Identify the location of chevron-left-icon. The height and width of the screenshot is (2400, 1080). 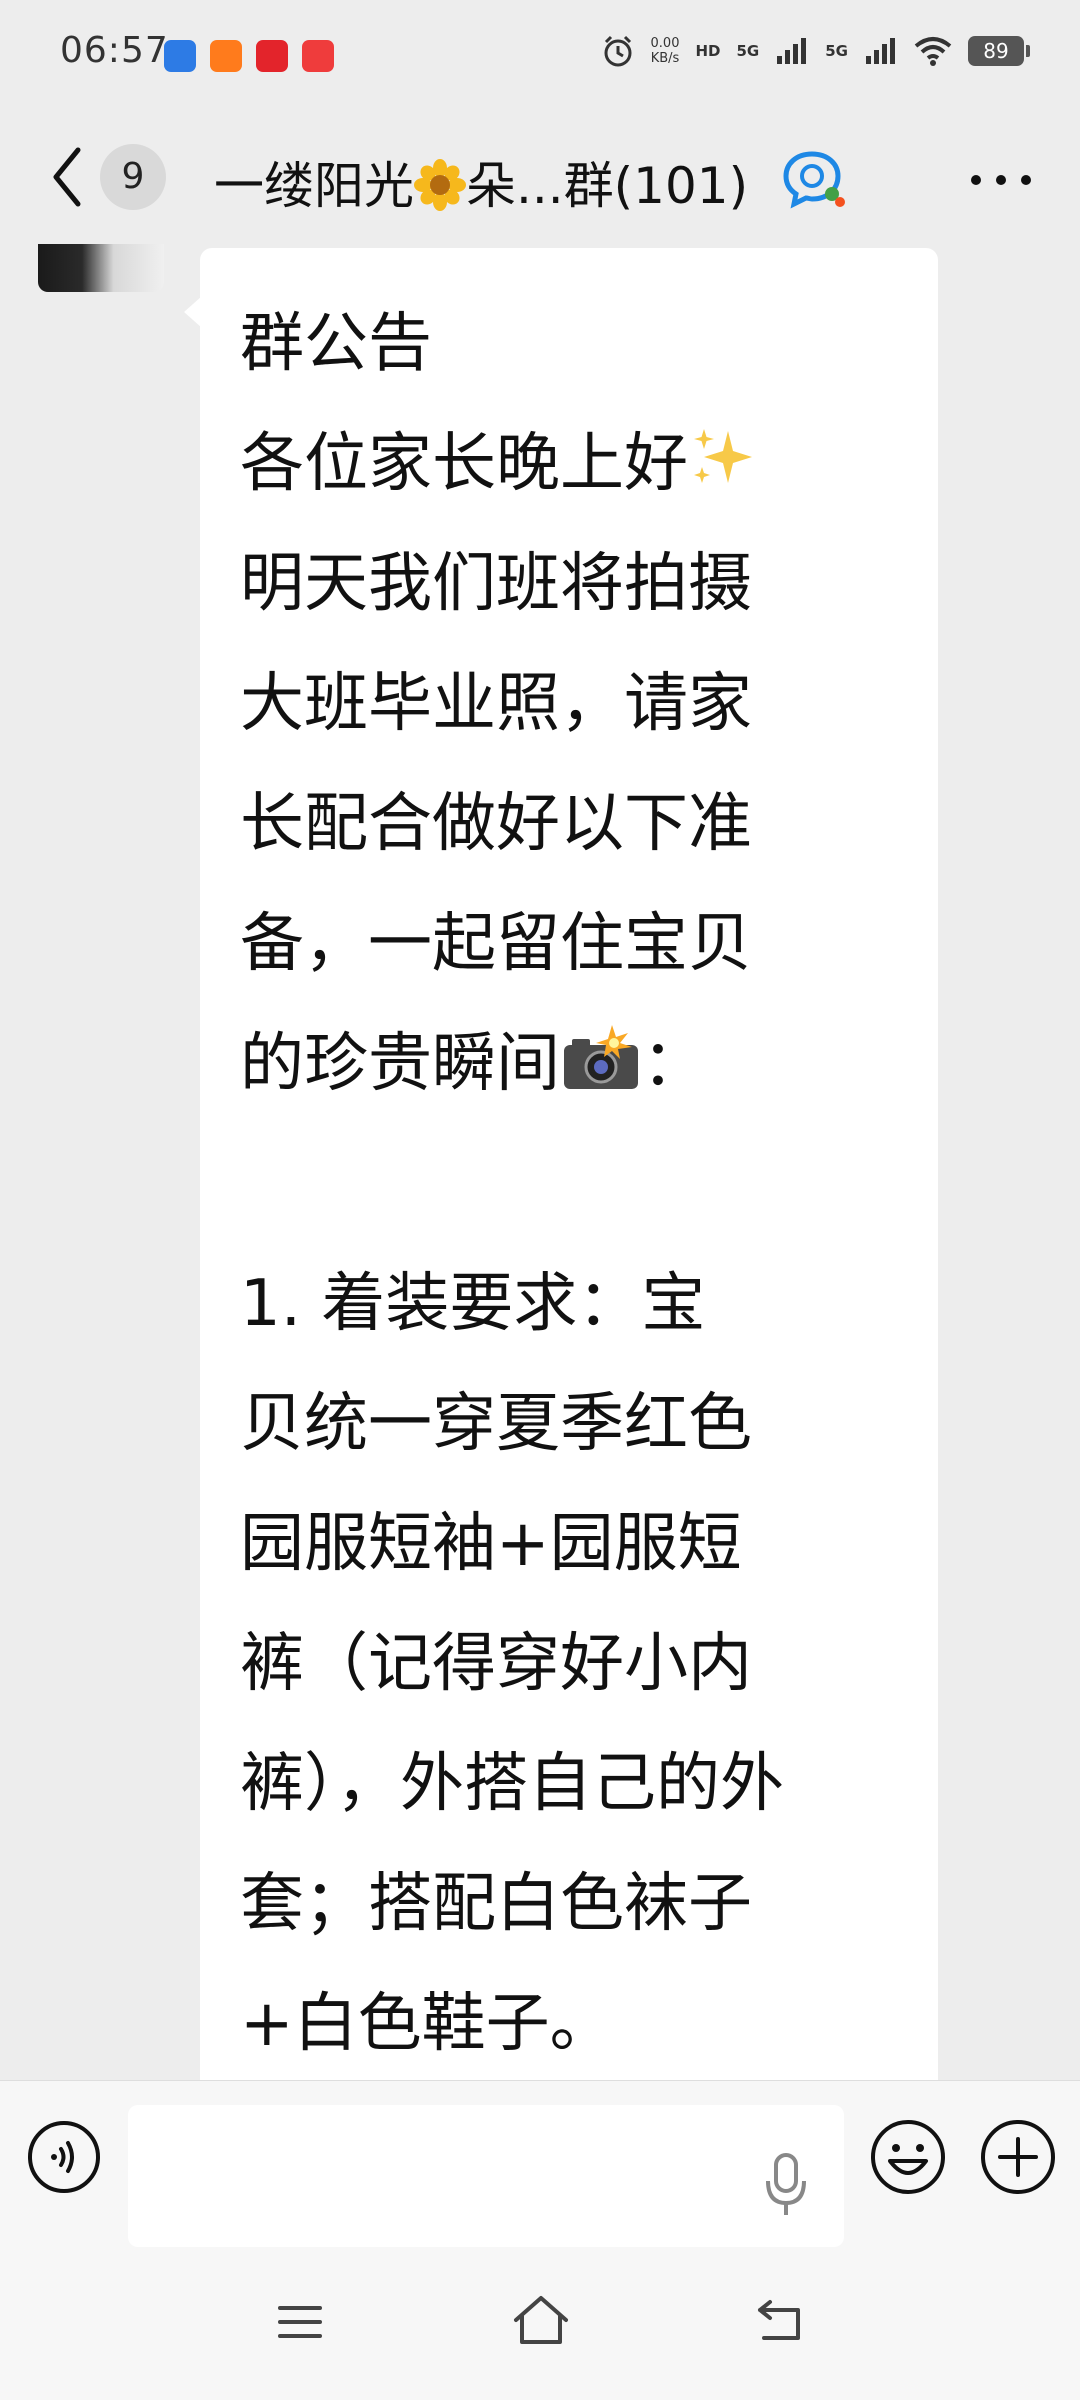
(67, 177).